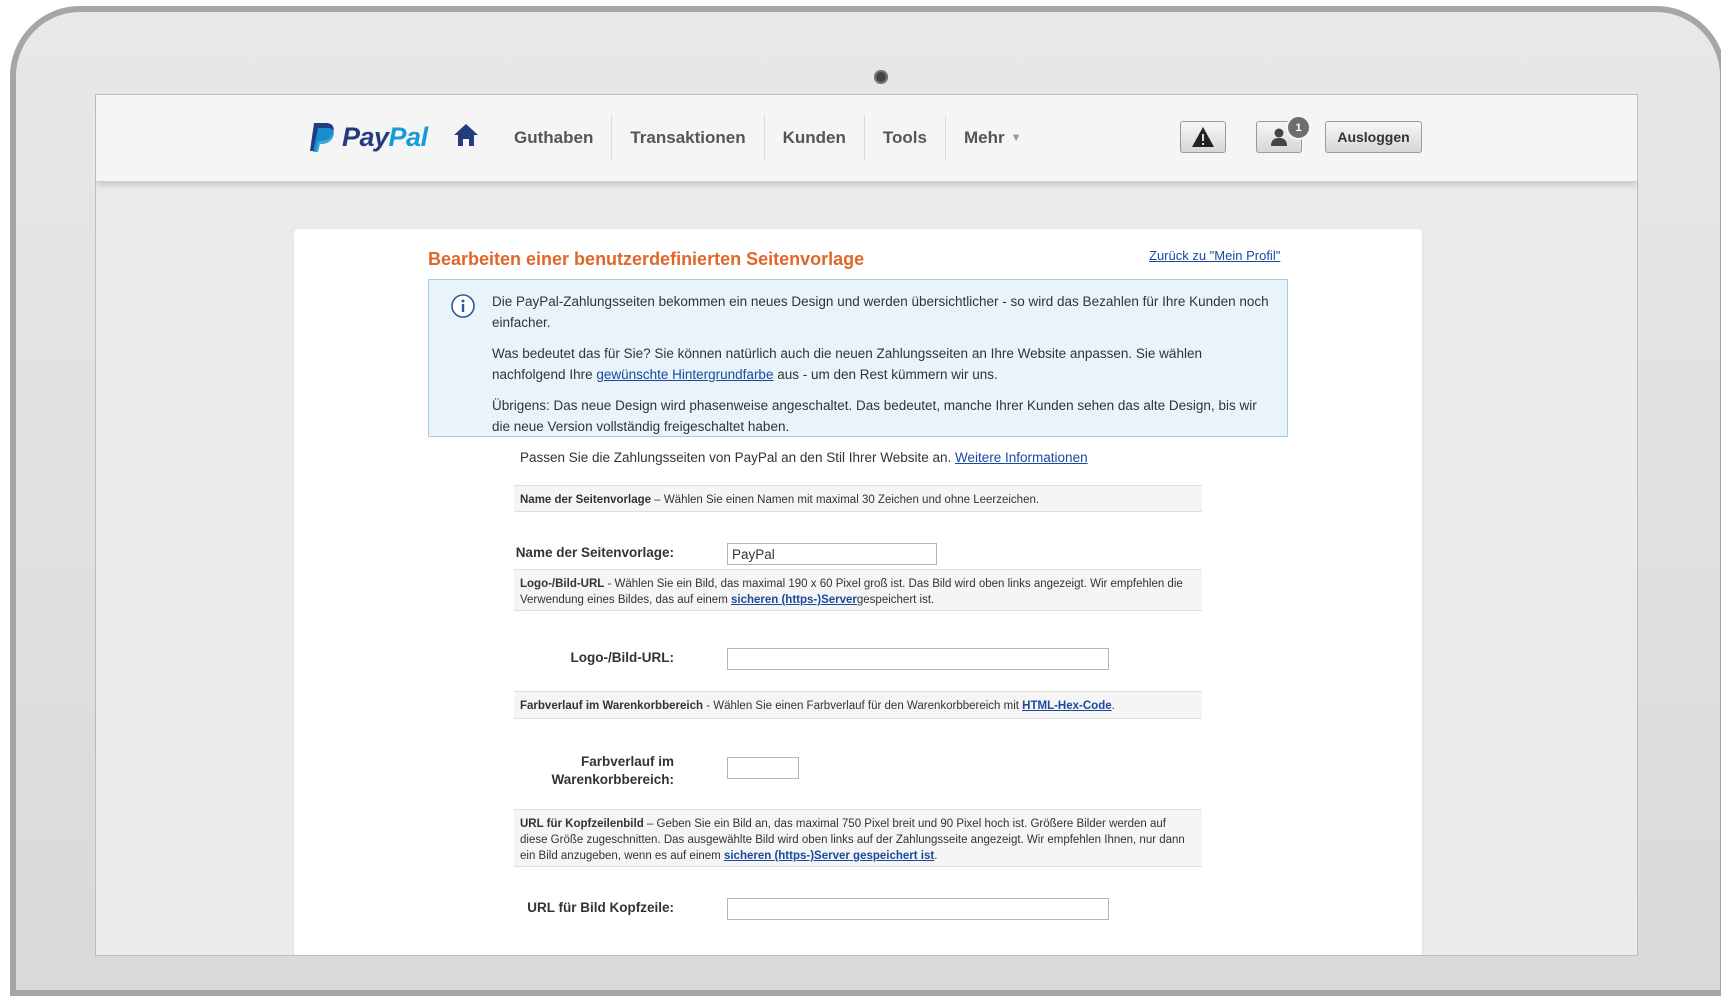 The width and height of the screenshot is (1721, 996). Describe the element at coordinates (611, 706) in the screenshot. I see `section-gradient-heading: Farbverlauf im Warenkorbbereich` at that location.